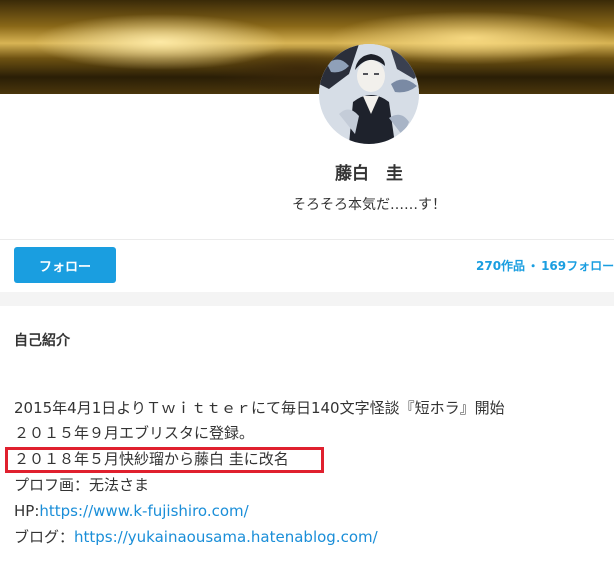 This screenshot has height=574, width=614. What do you see at coordinates (259, 408) in the screenshot?
I see `intro-line: 2015年4月1日よりＴｗｉｔｔｅｒにて毎日140文字怪談『短ホラ』開始` at bounding box center [259, 408].